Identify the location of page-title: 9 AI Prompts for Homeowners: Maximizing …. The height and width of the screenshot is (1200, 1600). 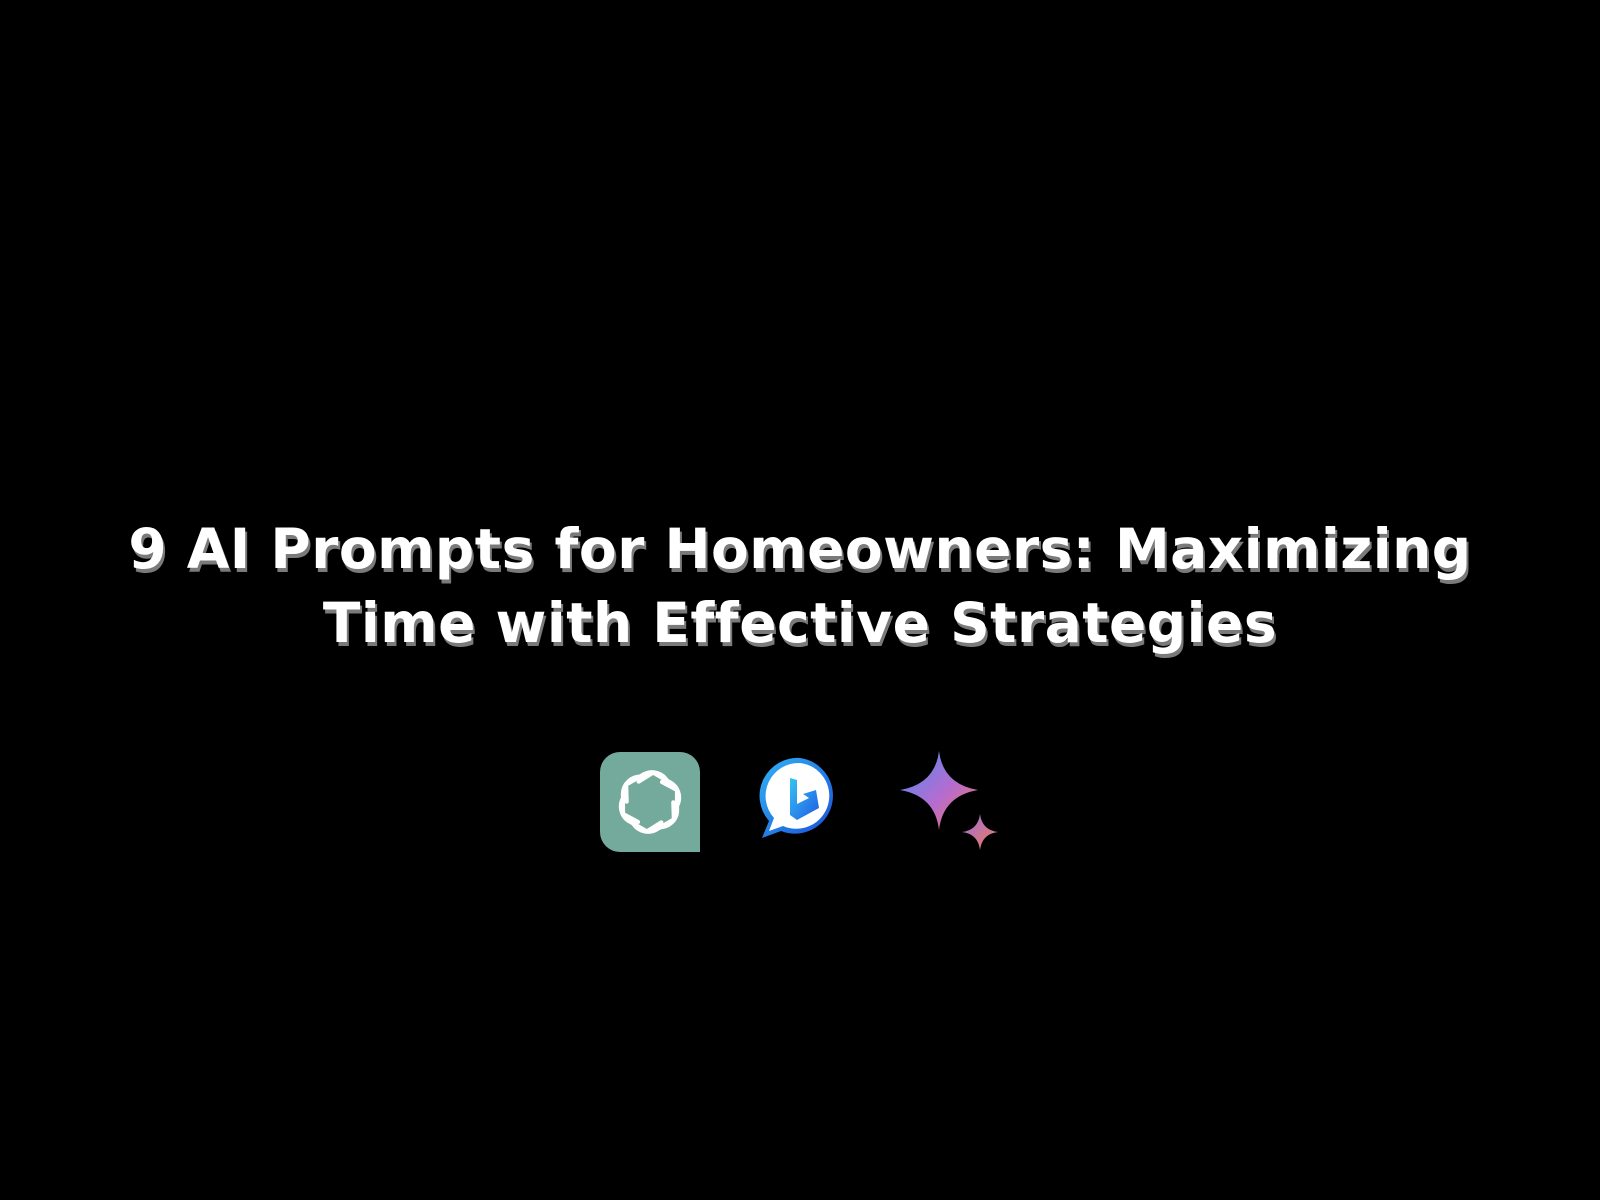
(800, 586).